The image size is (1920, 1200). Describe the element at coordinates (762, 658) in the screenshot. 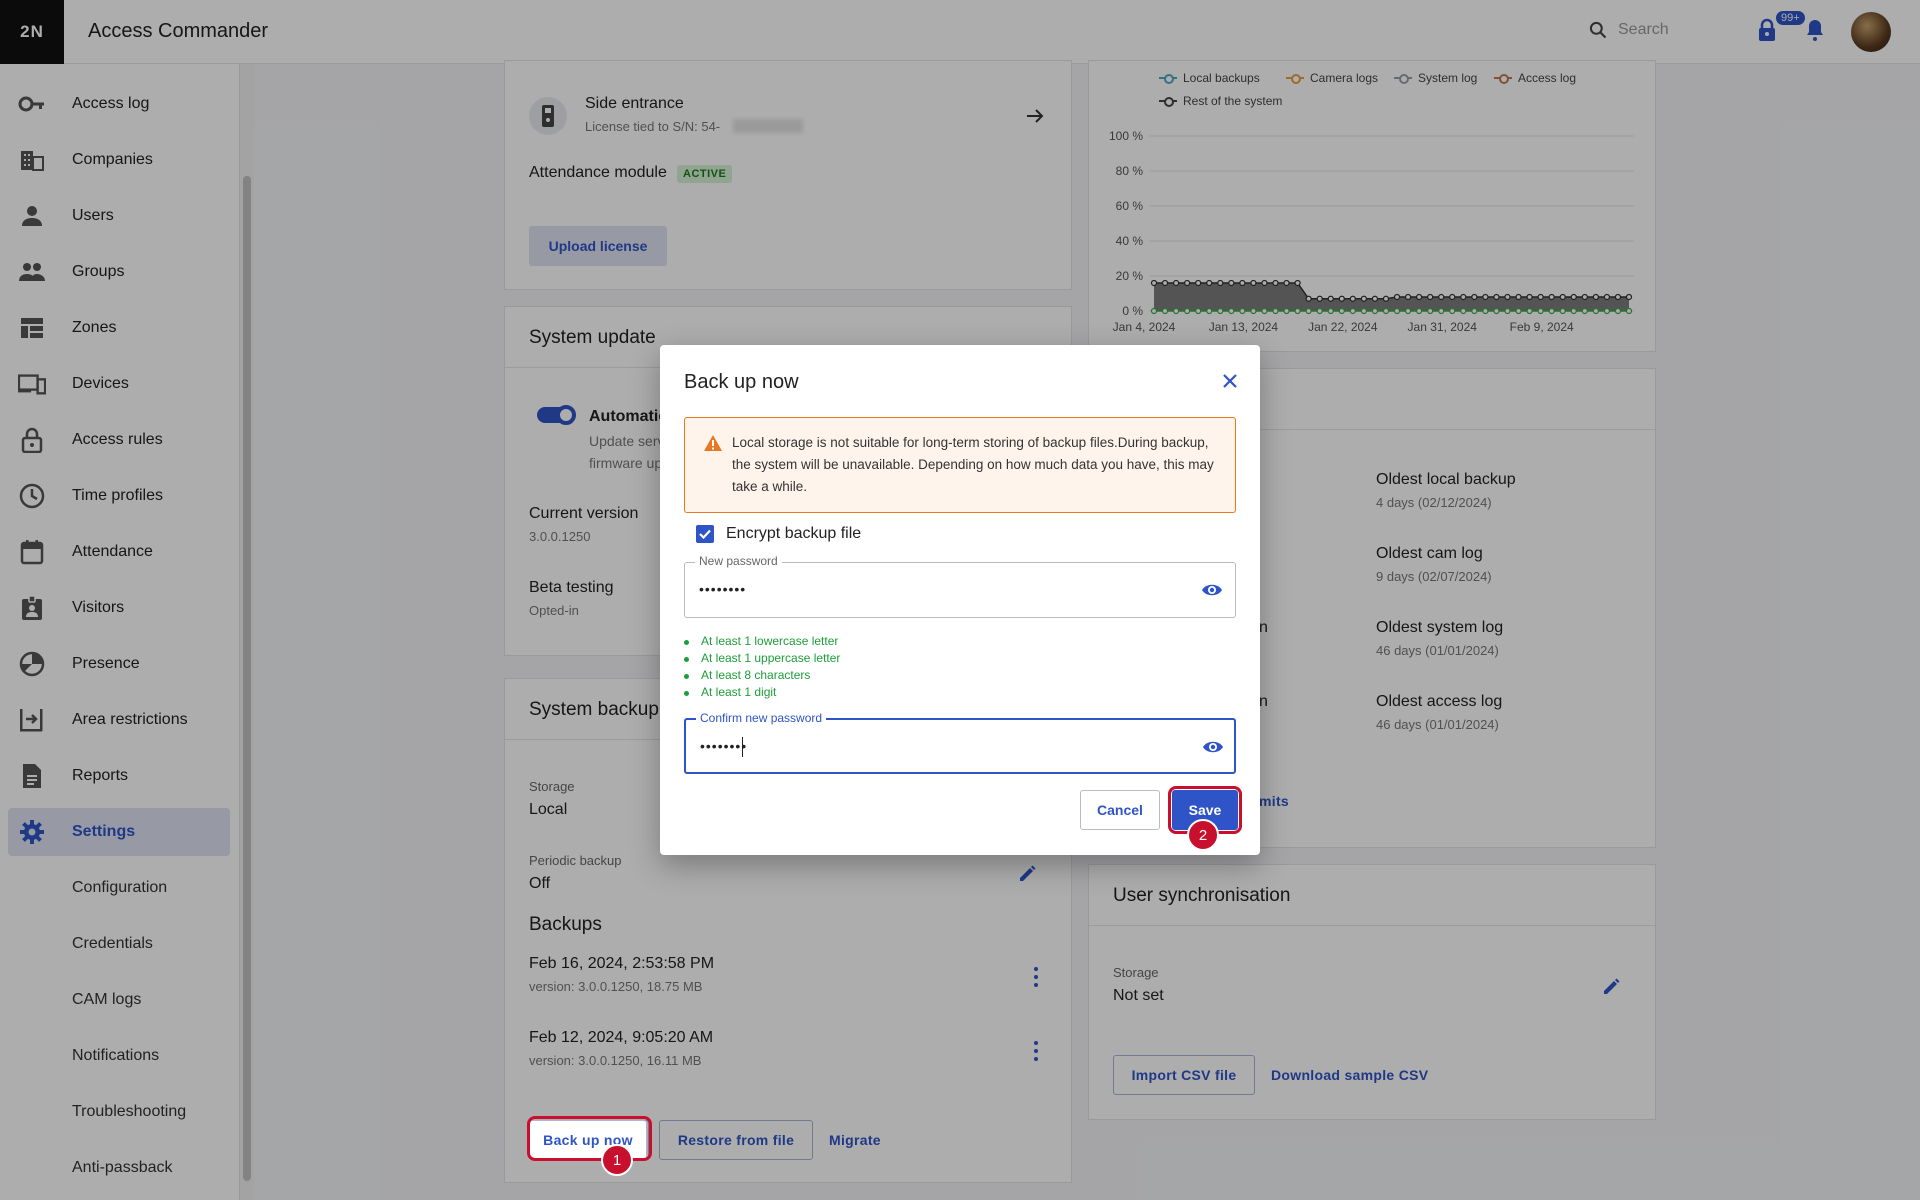

I see `password-rule: At least 1 uppercase letter` at that location.